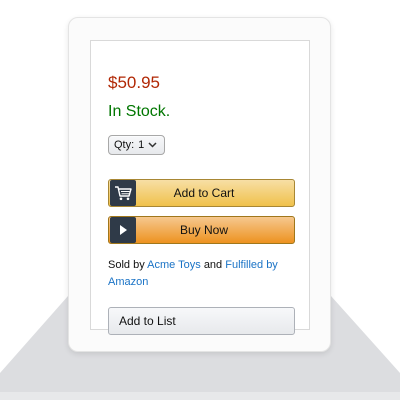 This screenshot has height=400, width=400. Describe the element at coordinates (123, 193) in the screenshot. I see `cart-icon` at that location.